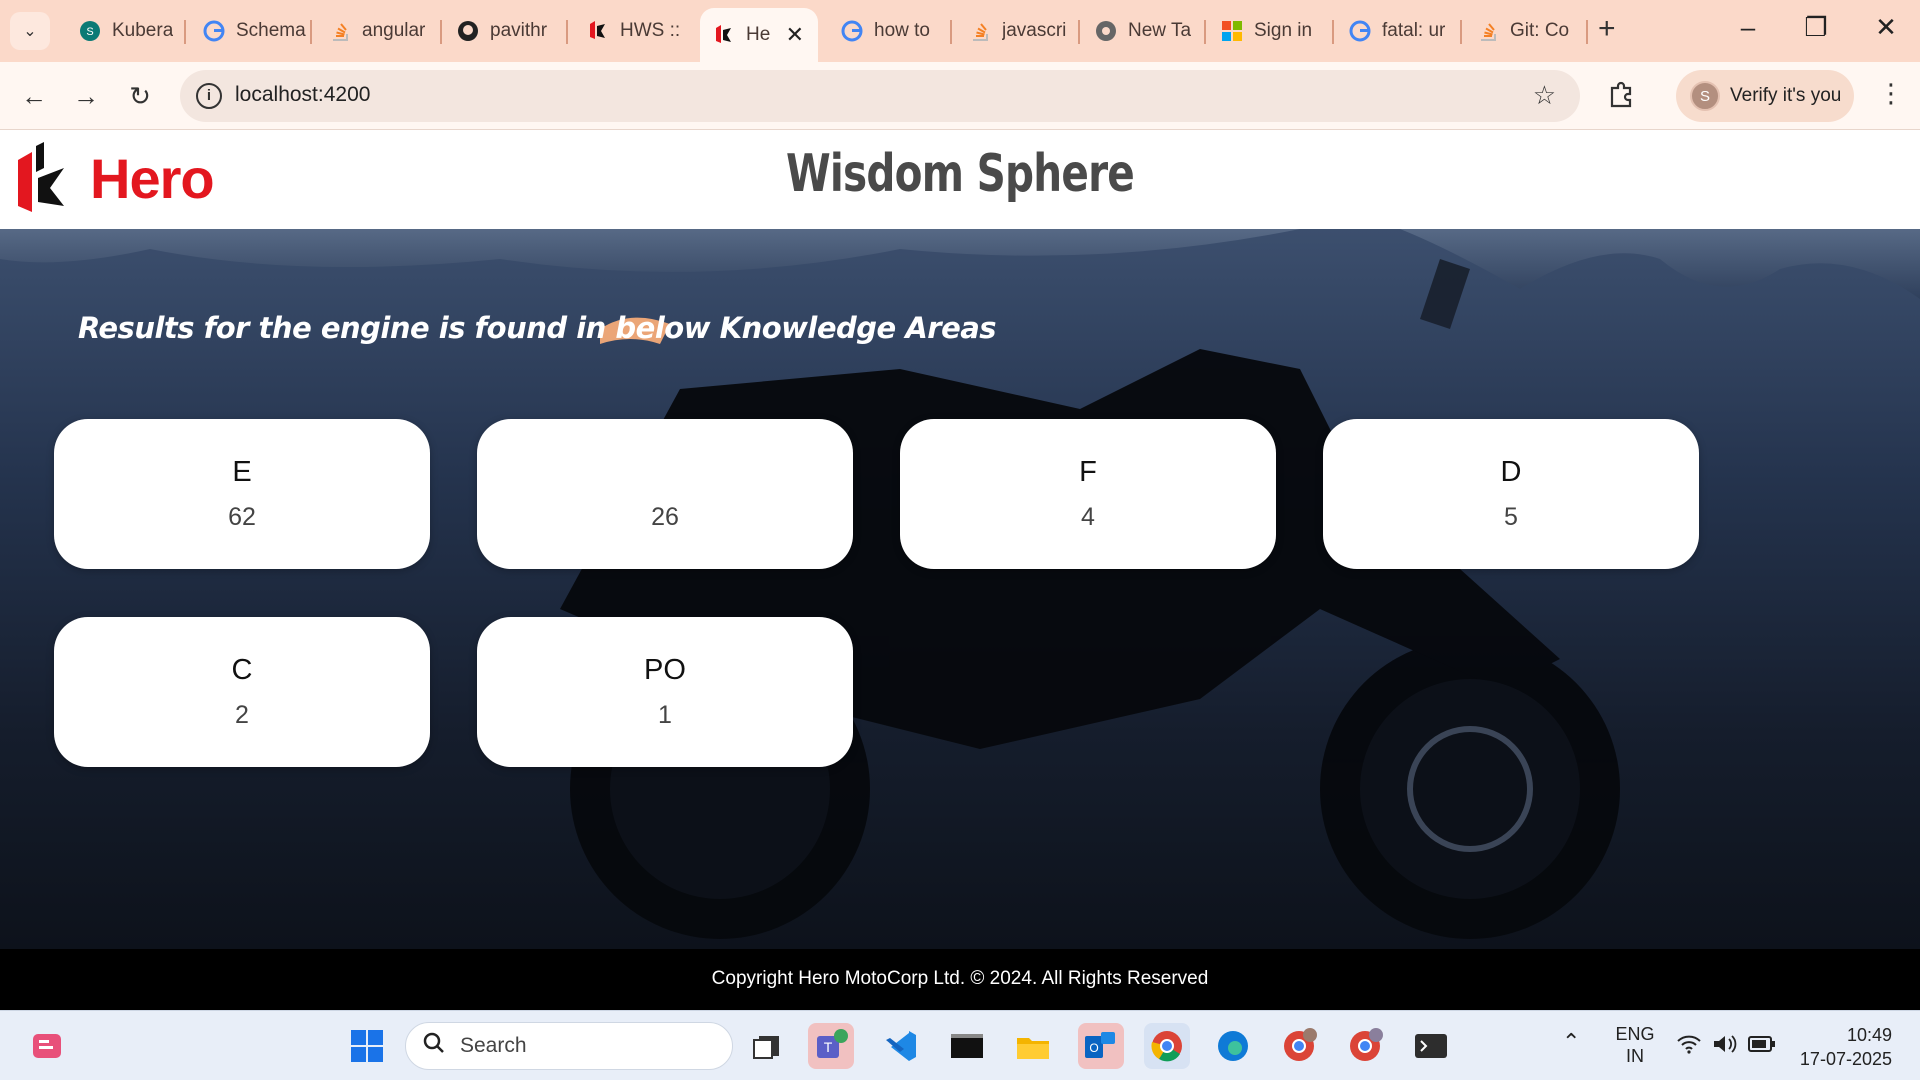  I want to click on knowledge-area-count: 5, so click(1511, 517).